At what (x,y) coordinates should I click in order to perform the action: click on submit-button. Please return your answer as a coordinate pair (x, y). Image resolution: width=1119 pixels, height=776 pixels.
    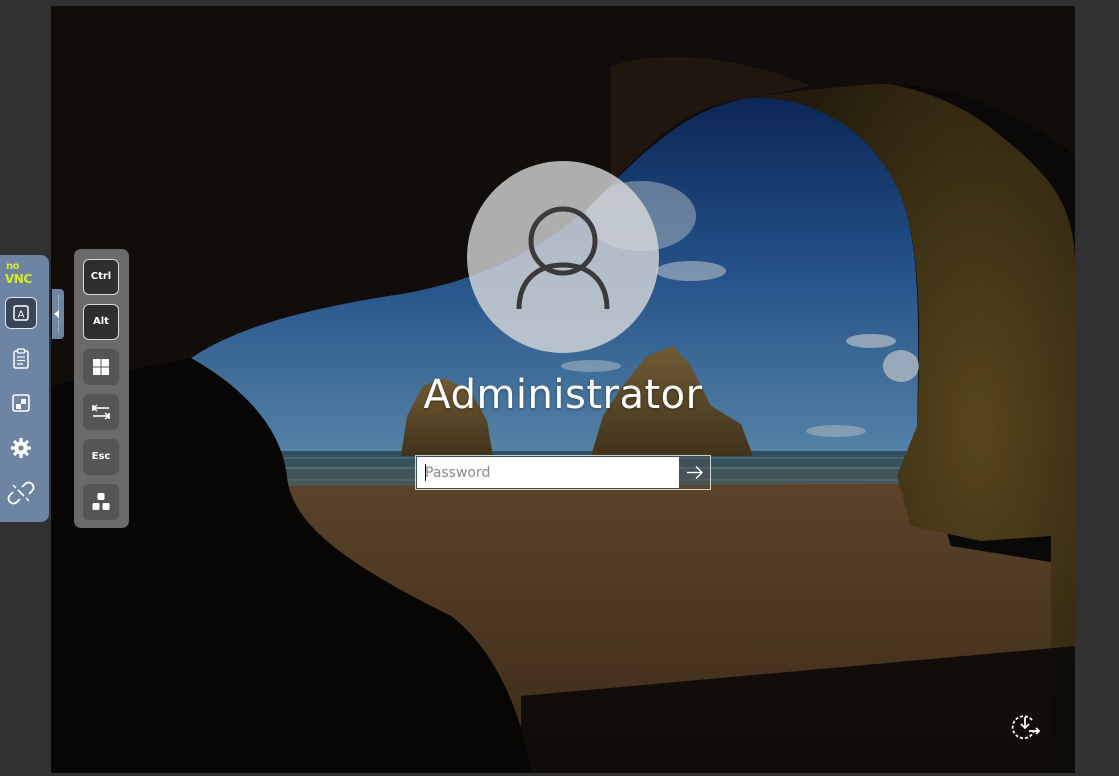
    Looking at the image, I should click on (695, 472).